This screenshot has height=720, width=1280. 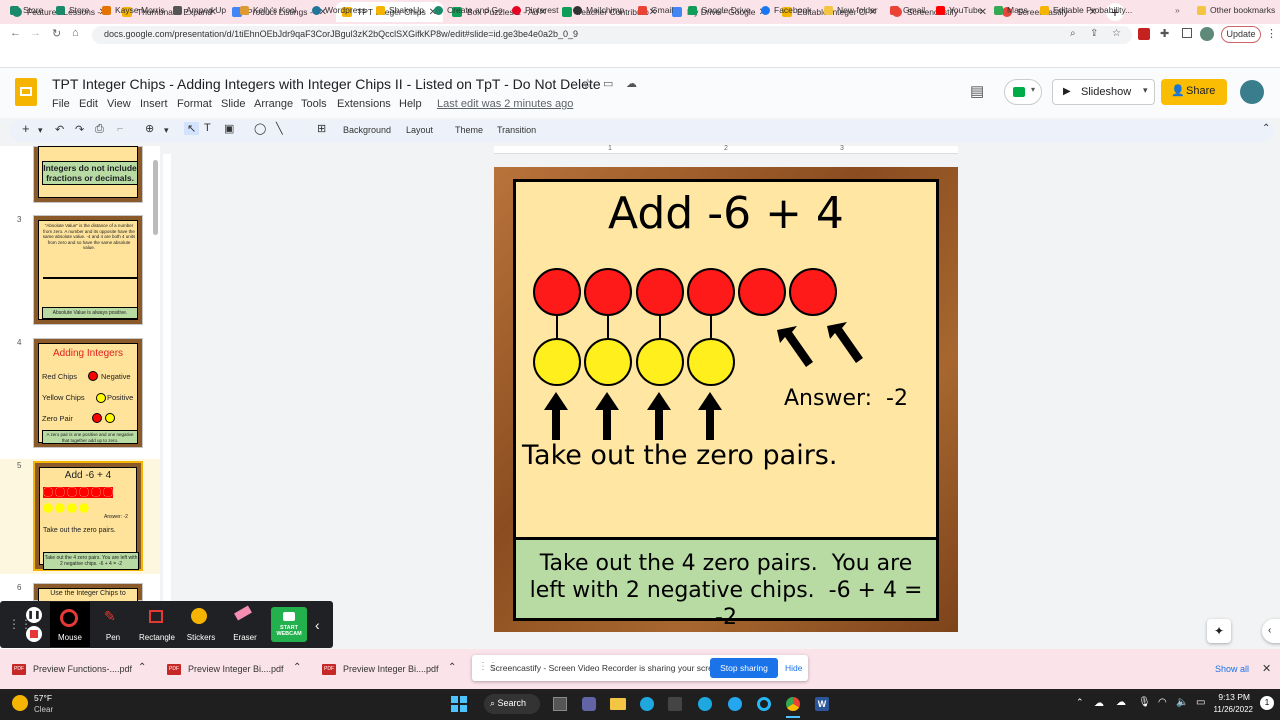 I want to click on bookmark-item: New folder, so click(x=851, y=10).